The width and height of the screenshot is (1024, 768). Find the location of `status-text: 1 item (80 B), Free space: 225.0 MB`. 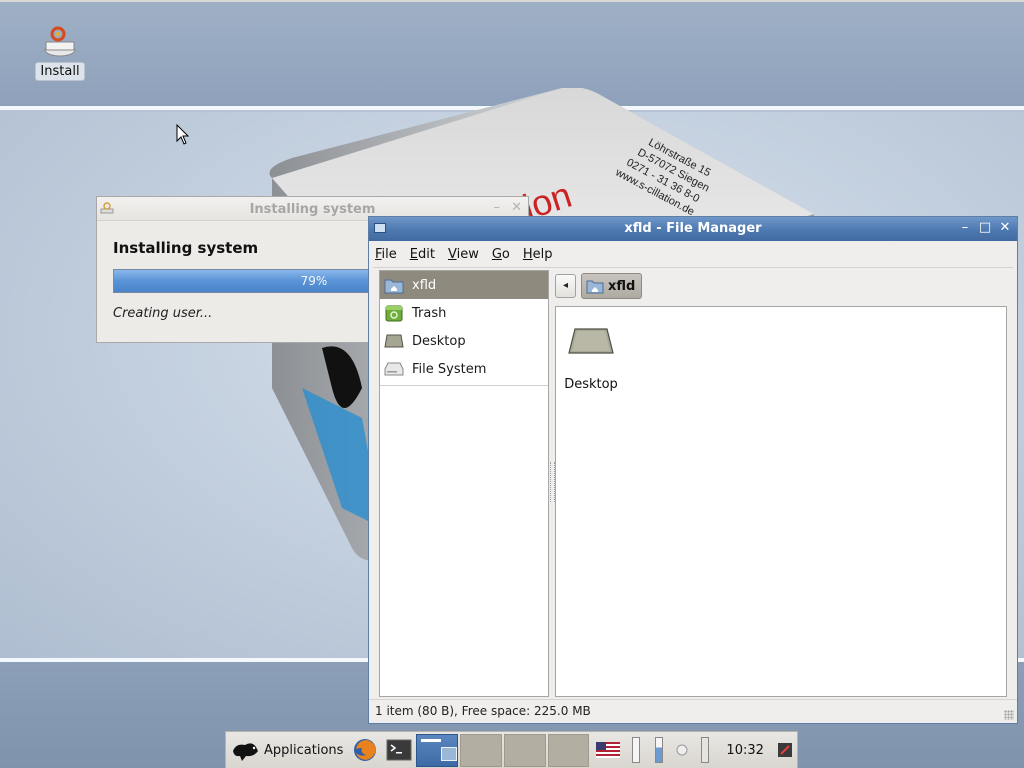

status-text: 1 item (80 B), Free space: 225.0 MB is located at coordinates (483, 711).